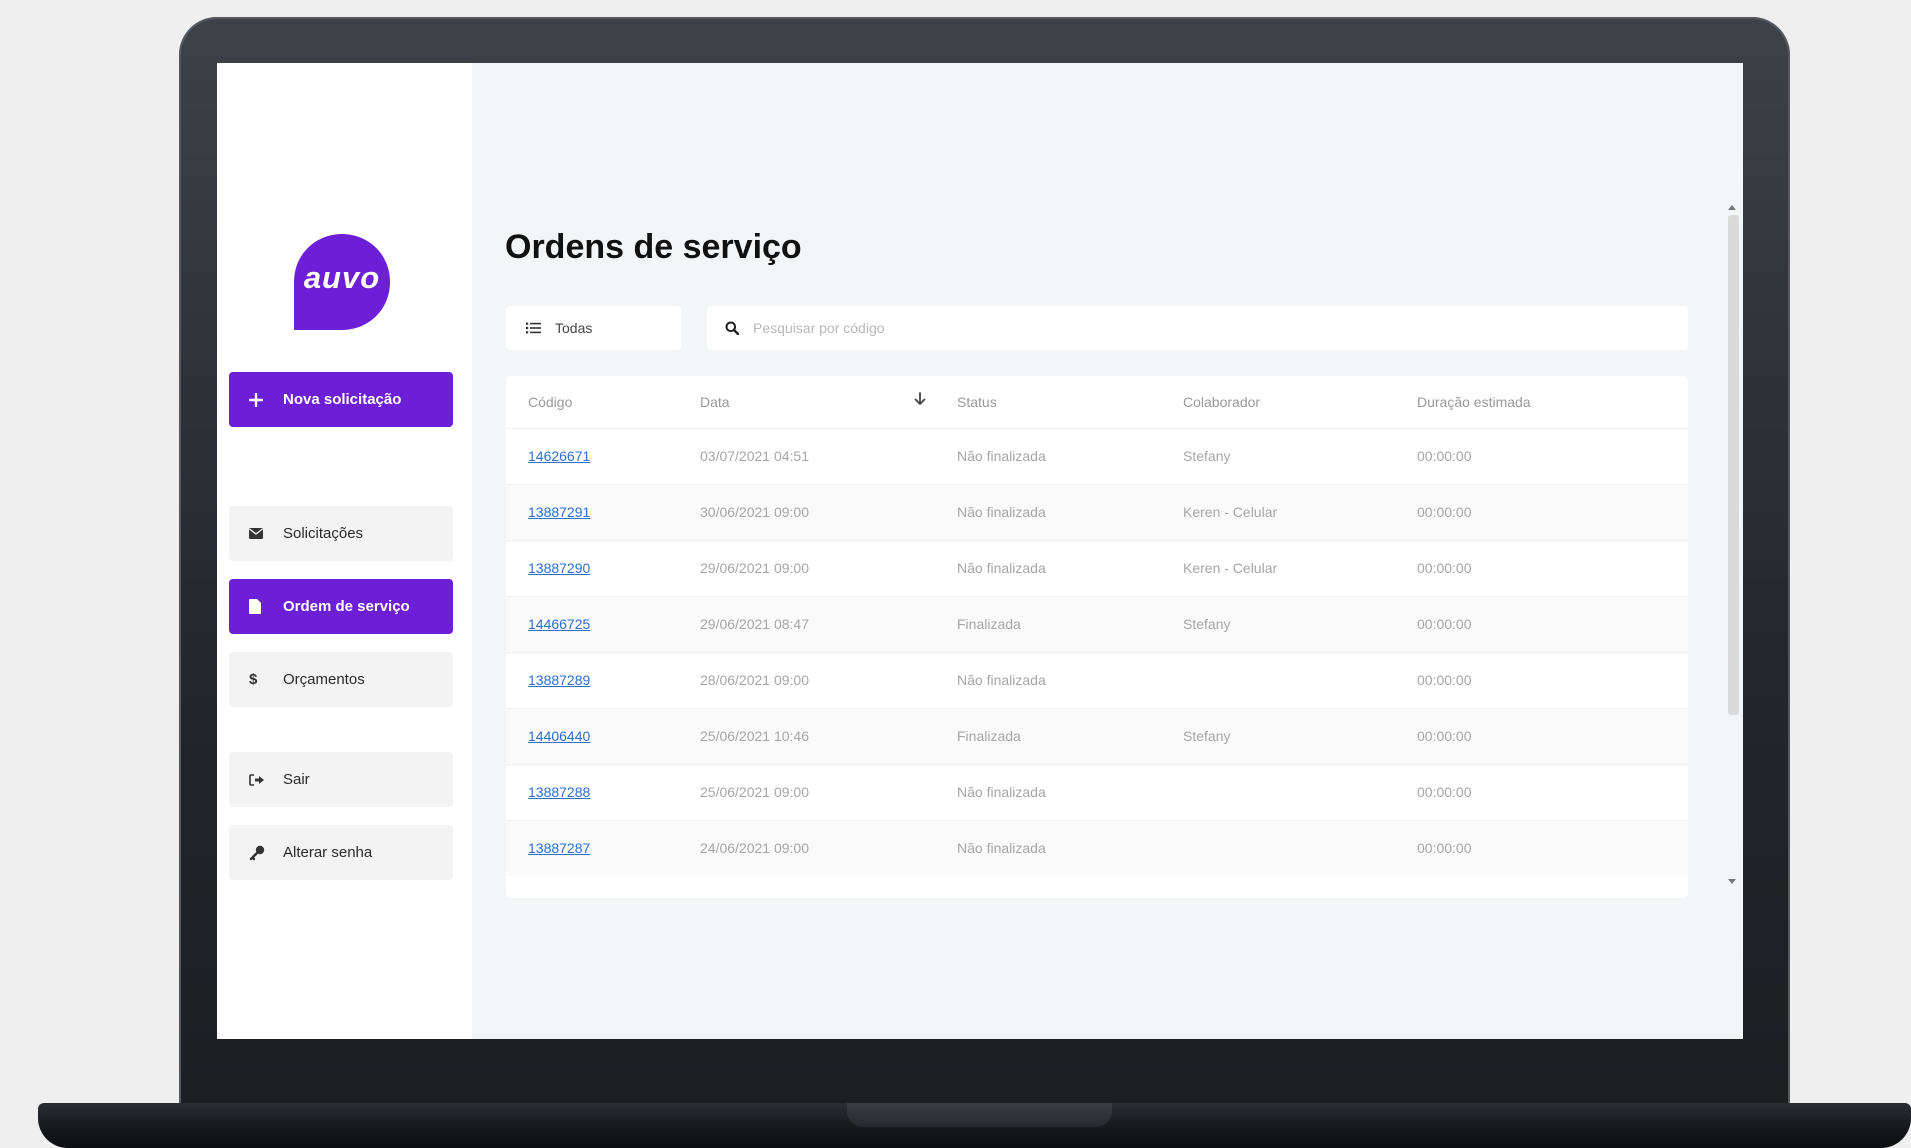 This screenshot has height=1148, width=1911. What do you see at coordinates (550, 402) in the screenshot?
I see `column-header-codigo: Código` at bounding box center [550, 402].